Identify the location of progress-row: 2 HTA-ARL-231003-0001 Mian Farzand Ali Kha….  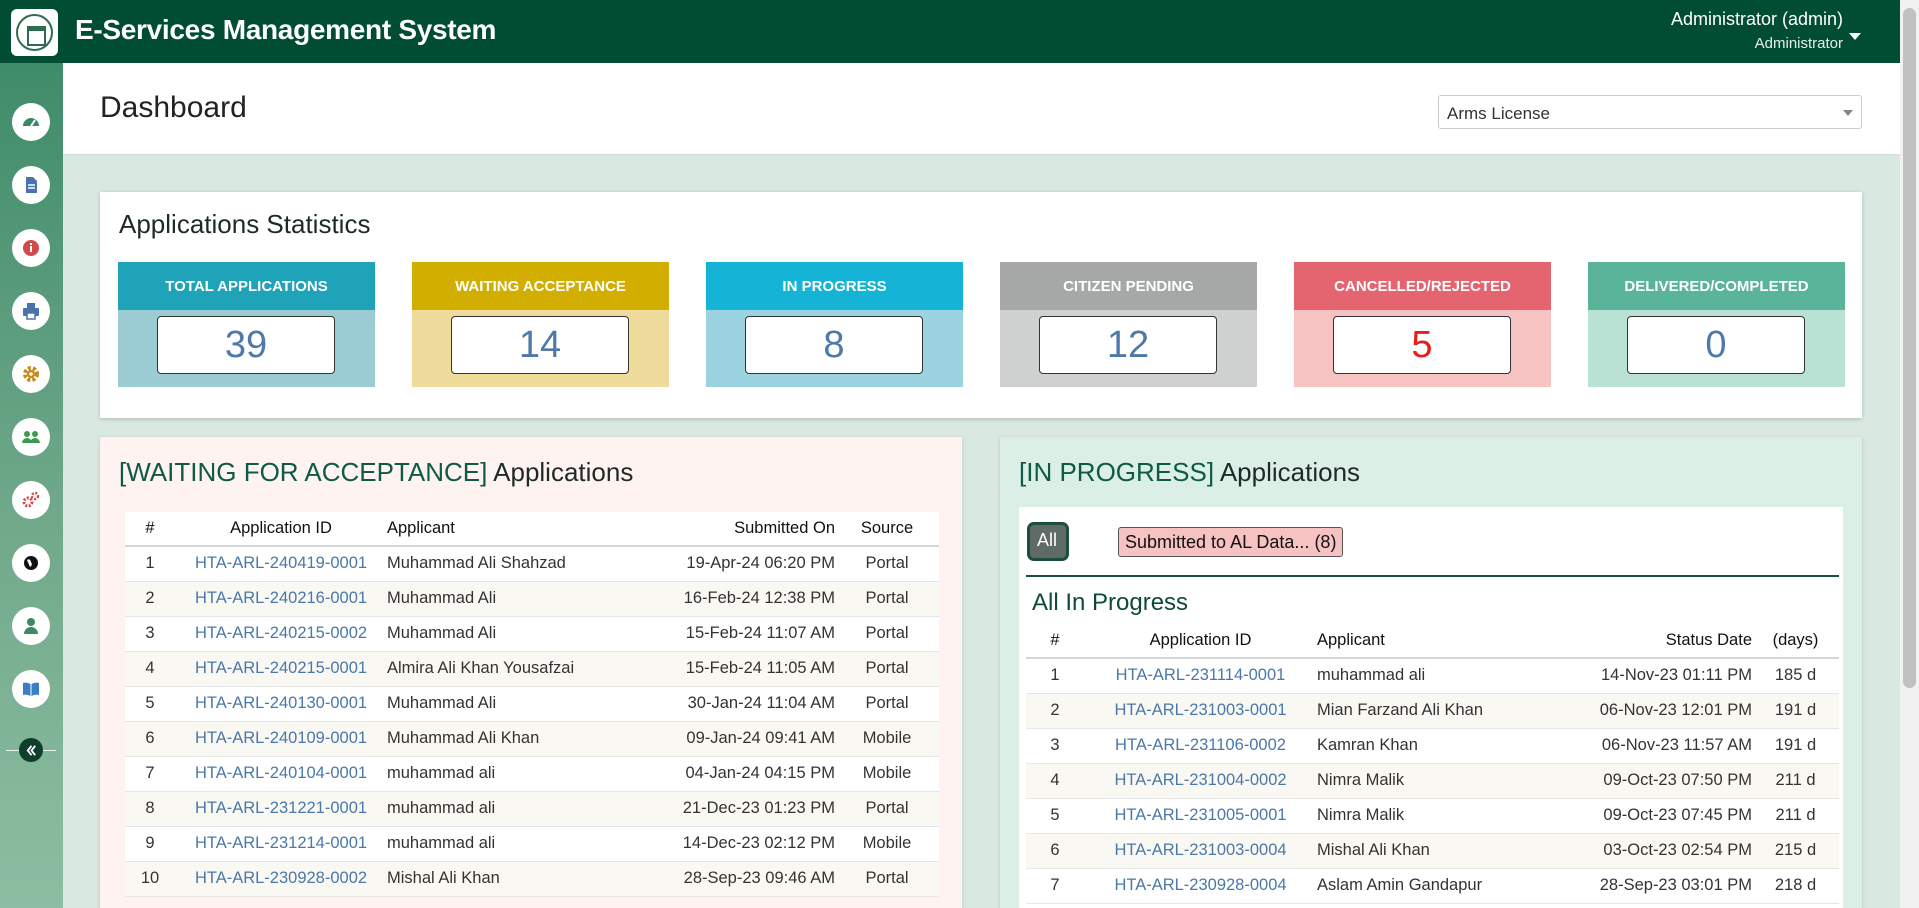
(1432, 711).